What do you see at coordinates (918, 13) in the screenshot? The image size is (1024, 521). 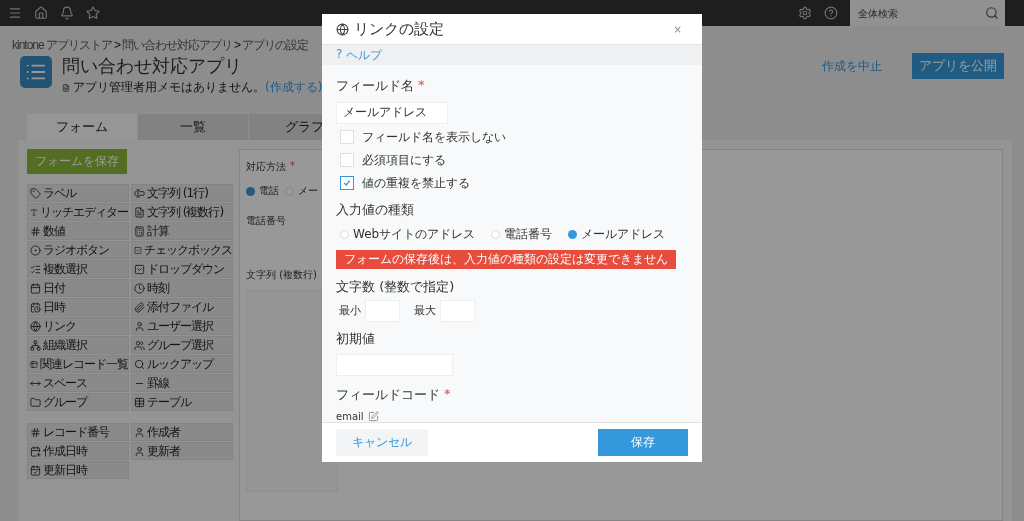 I see `search-input: 全体検索` at bounding box center [918, 13].